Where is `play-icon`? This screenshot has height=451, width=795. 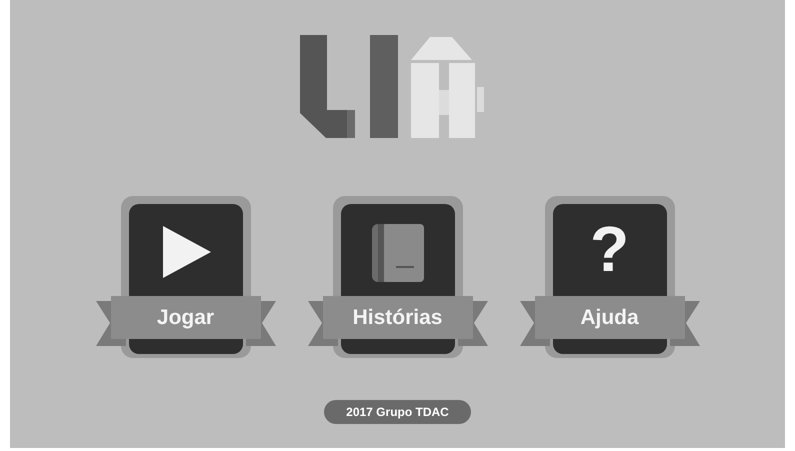 play-icon is located at coordinates (186, 252).